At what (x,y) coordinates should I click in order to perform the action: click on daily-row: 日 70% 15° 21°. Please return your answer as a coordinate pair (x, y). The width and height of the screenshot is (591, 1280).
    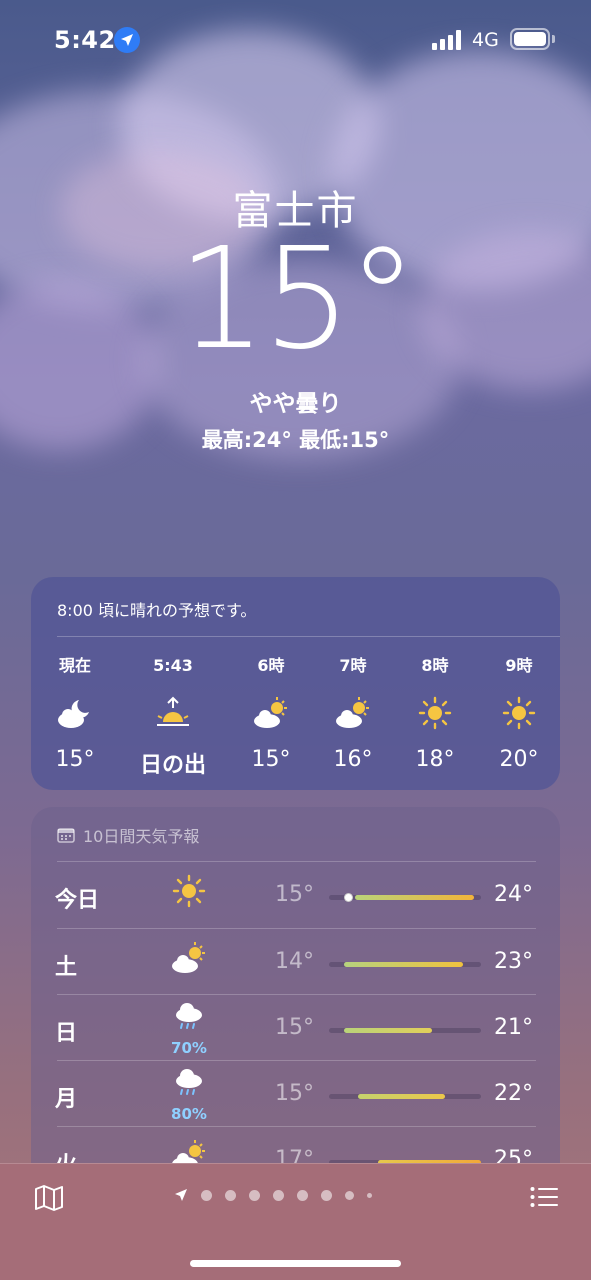
    Looking at the image, I should click on (295, 1028).